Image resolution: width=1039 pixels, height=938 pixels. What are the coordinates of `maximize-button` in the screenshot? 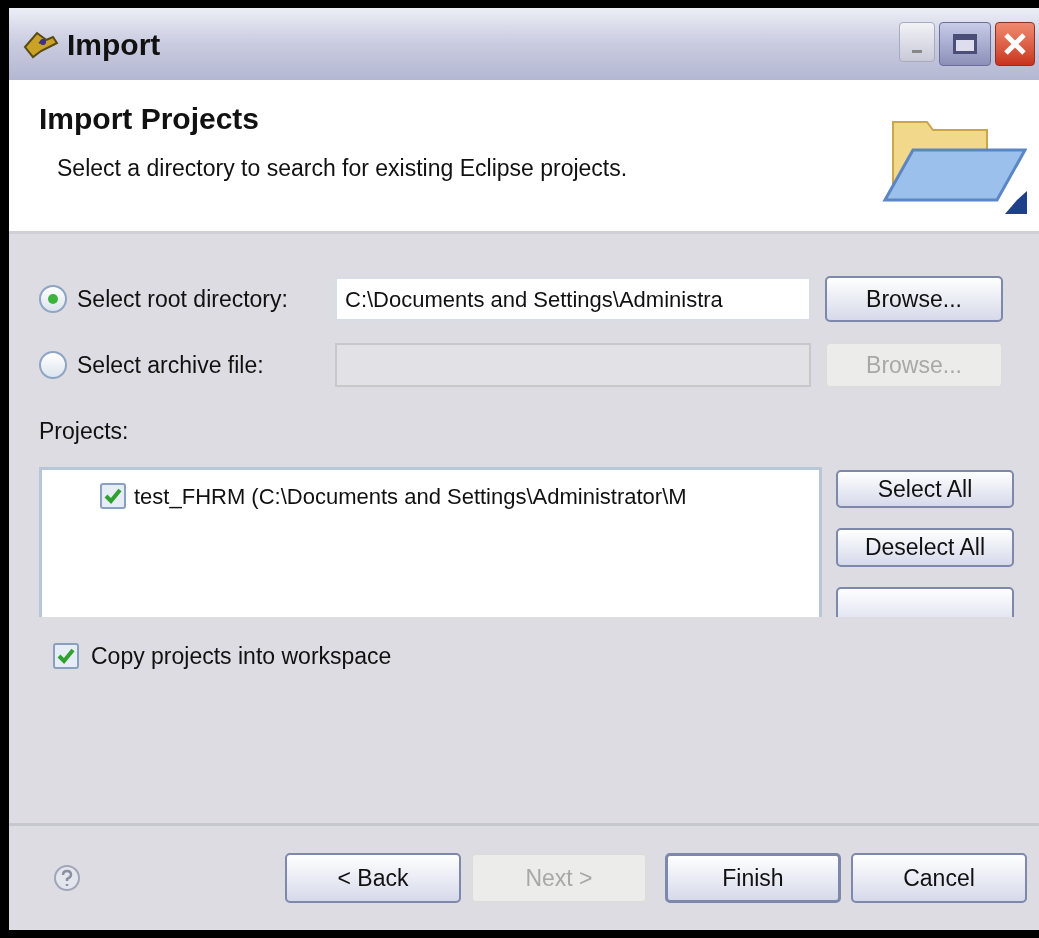 It's located at (965, 44).